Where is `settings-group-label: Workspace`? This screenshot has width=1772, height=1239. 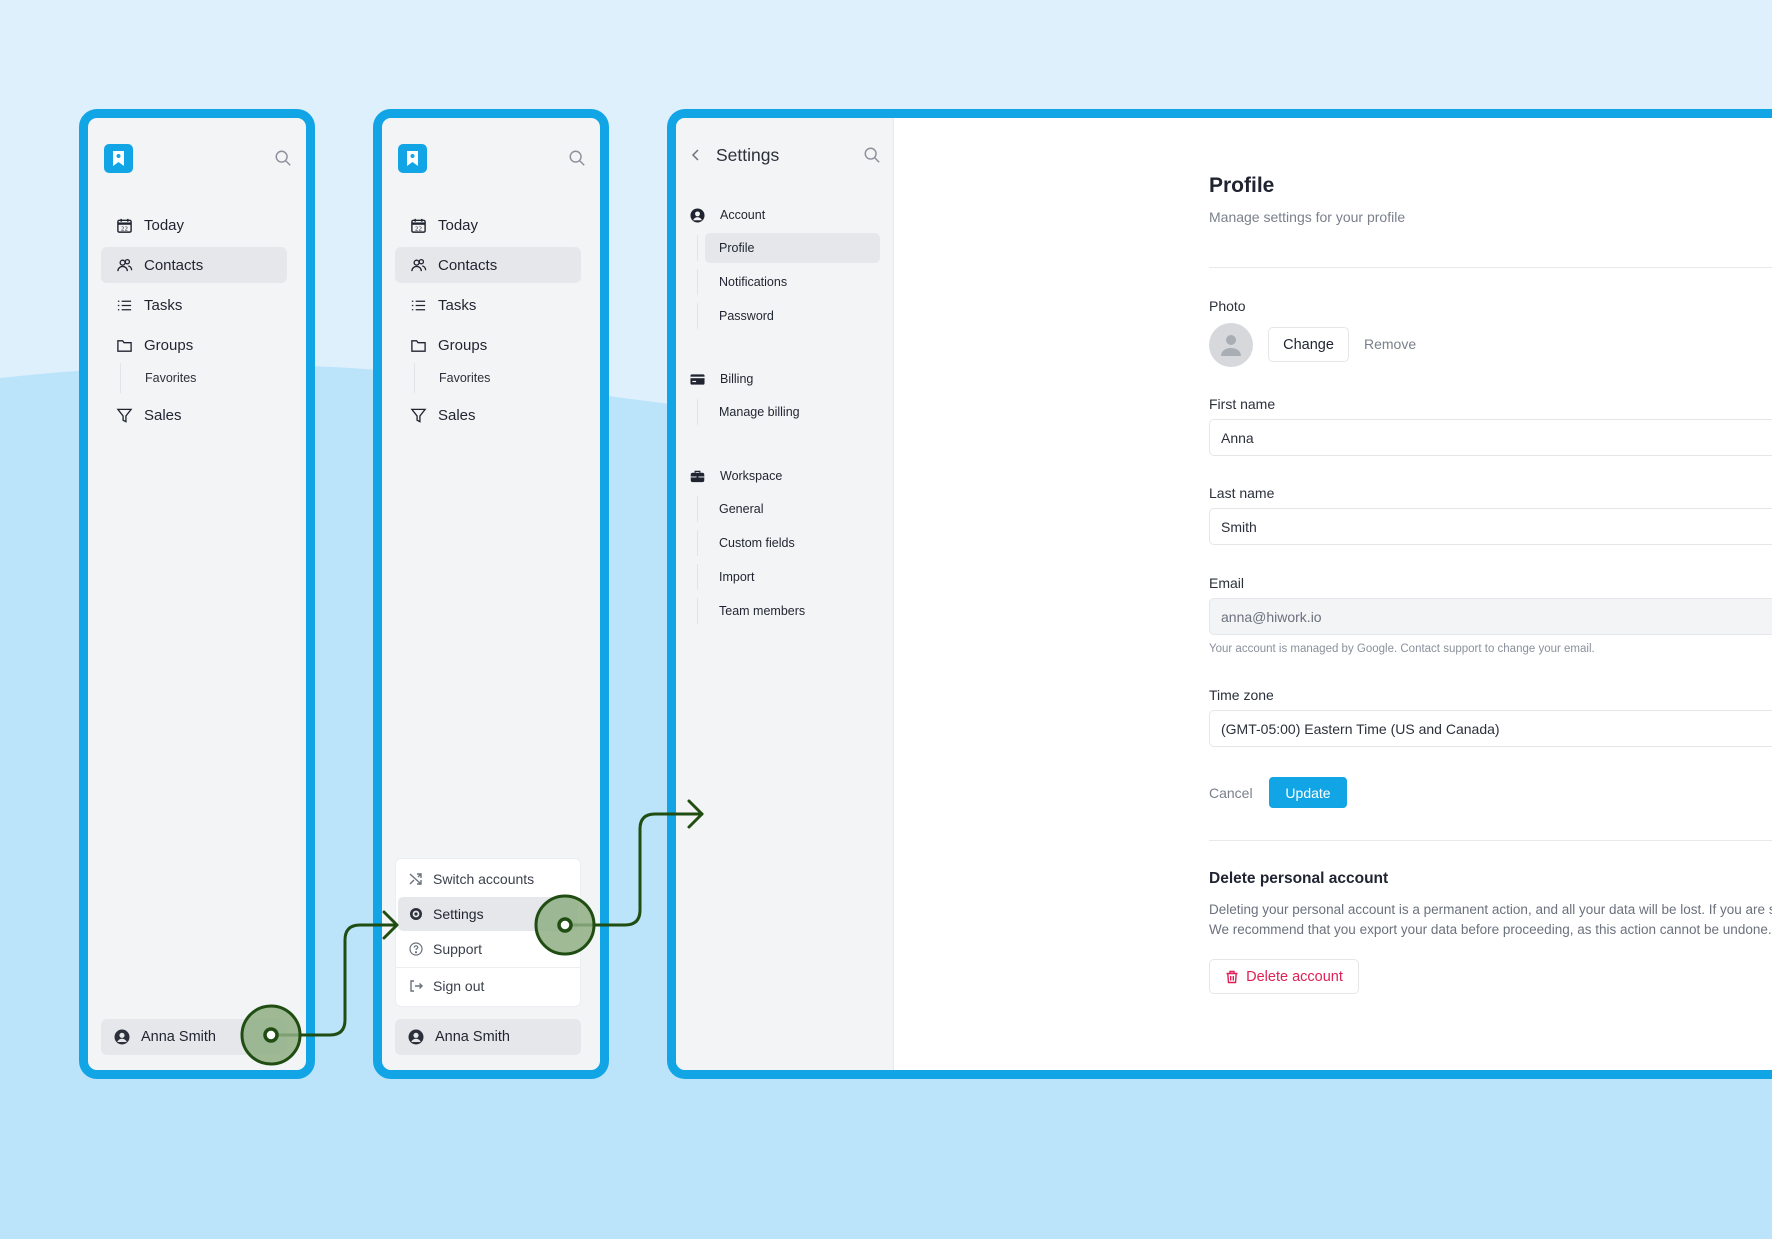 settings-group-label: Workspace is located at coordinates (751, 476).